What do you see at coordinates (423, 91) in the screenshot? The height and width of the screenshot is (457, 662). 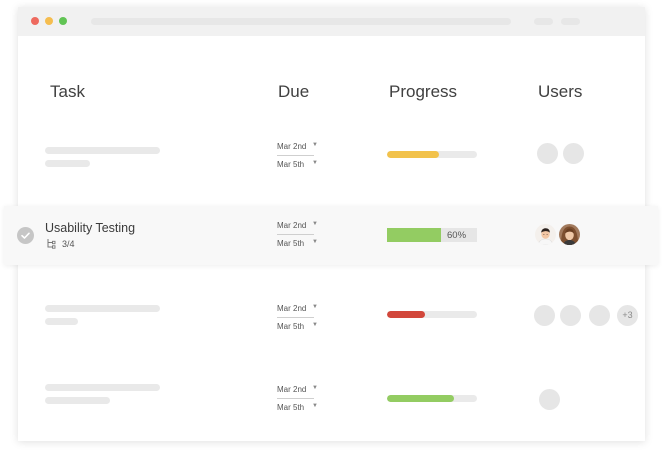 I see `column-header-progress: Progress` at bounding box center [423, 91].